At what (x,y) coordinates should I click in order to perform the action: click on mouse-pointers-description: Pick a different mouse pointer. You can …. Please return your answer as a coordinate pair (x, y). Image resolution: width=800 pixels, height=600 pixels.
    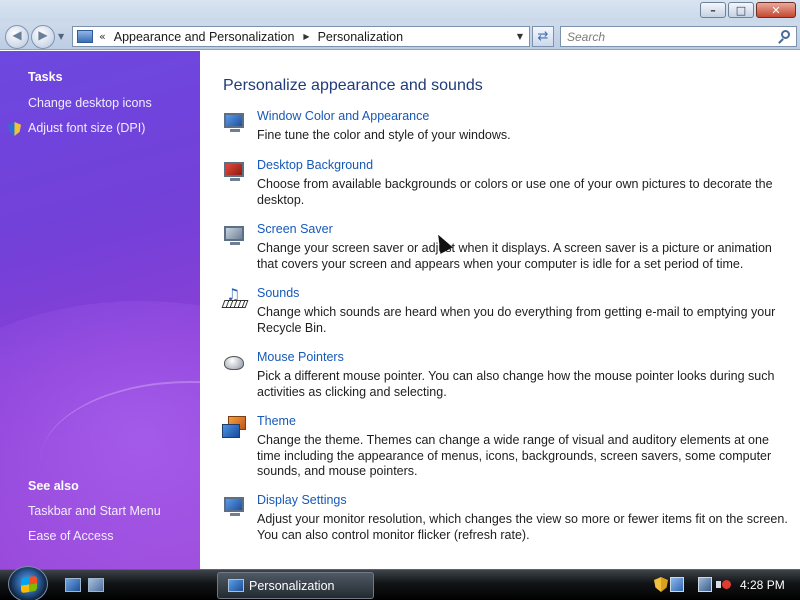
    Looking at the image, I should click on (516, 384).